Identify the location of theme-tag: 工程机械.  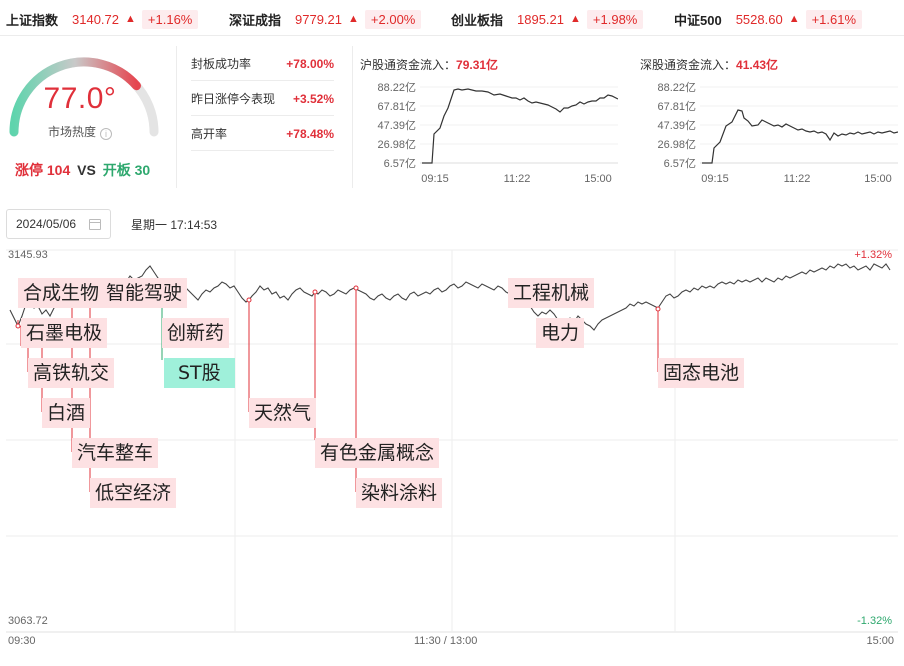
(551, 293).